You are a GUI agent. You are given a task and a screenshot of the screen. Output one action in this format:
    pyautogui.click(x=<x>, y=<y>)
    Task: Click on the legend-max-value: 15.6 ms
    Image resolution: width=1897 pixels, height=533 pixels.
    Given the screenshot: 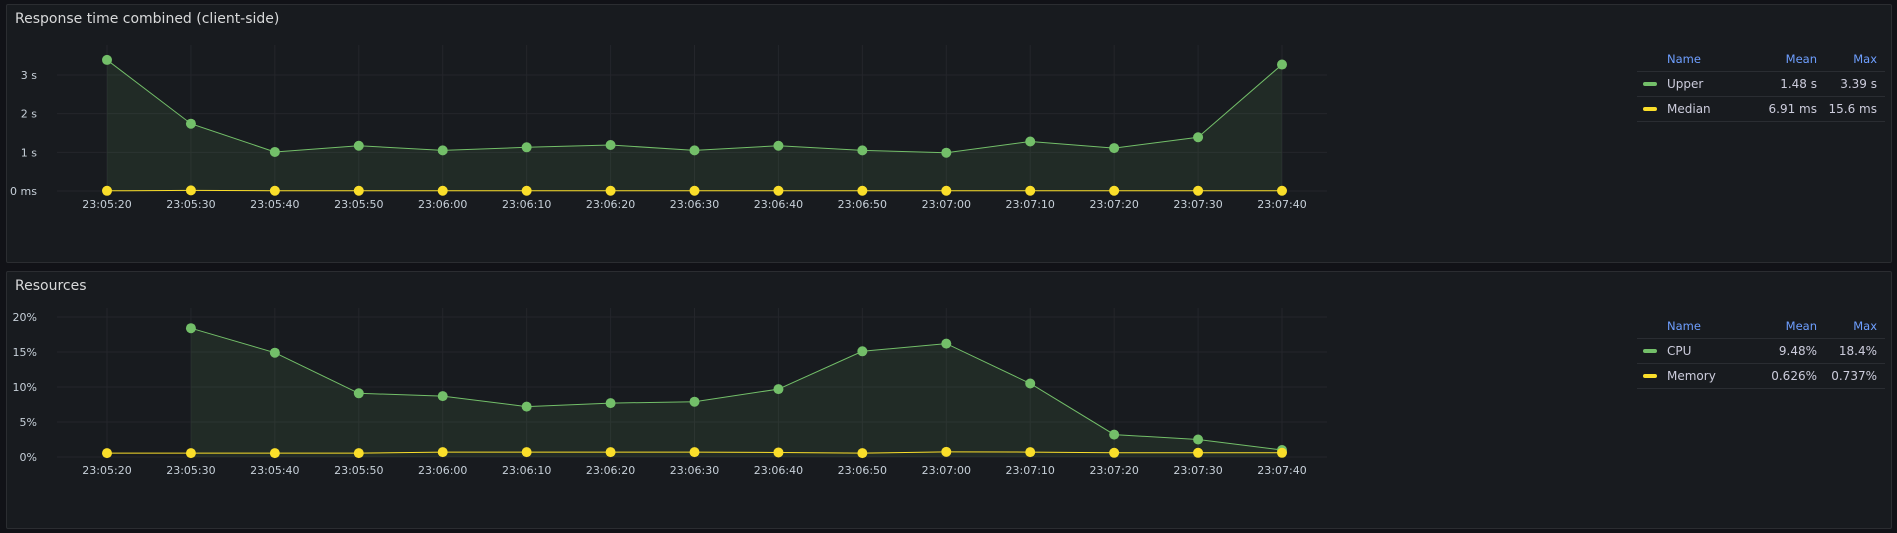 What is the action you would take?
    pyautogui.click(x=1852, y=109)
    